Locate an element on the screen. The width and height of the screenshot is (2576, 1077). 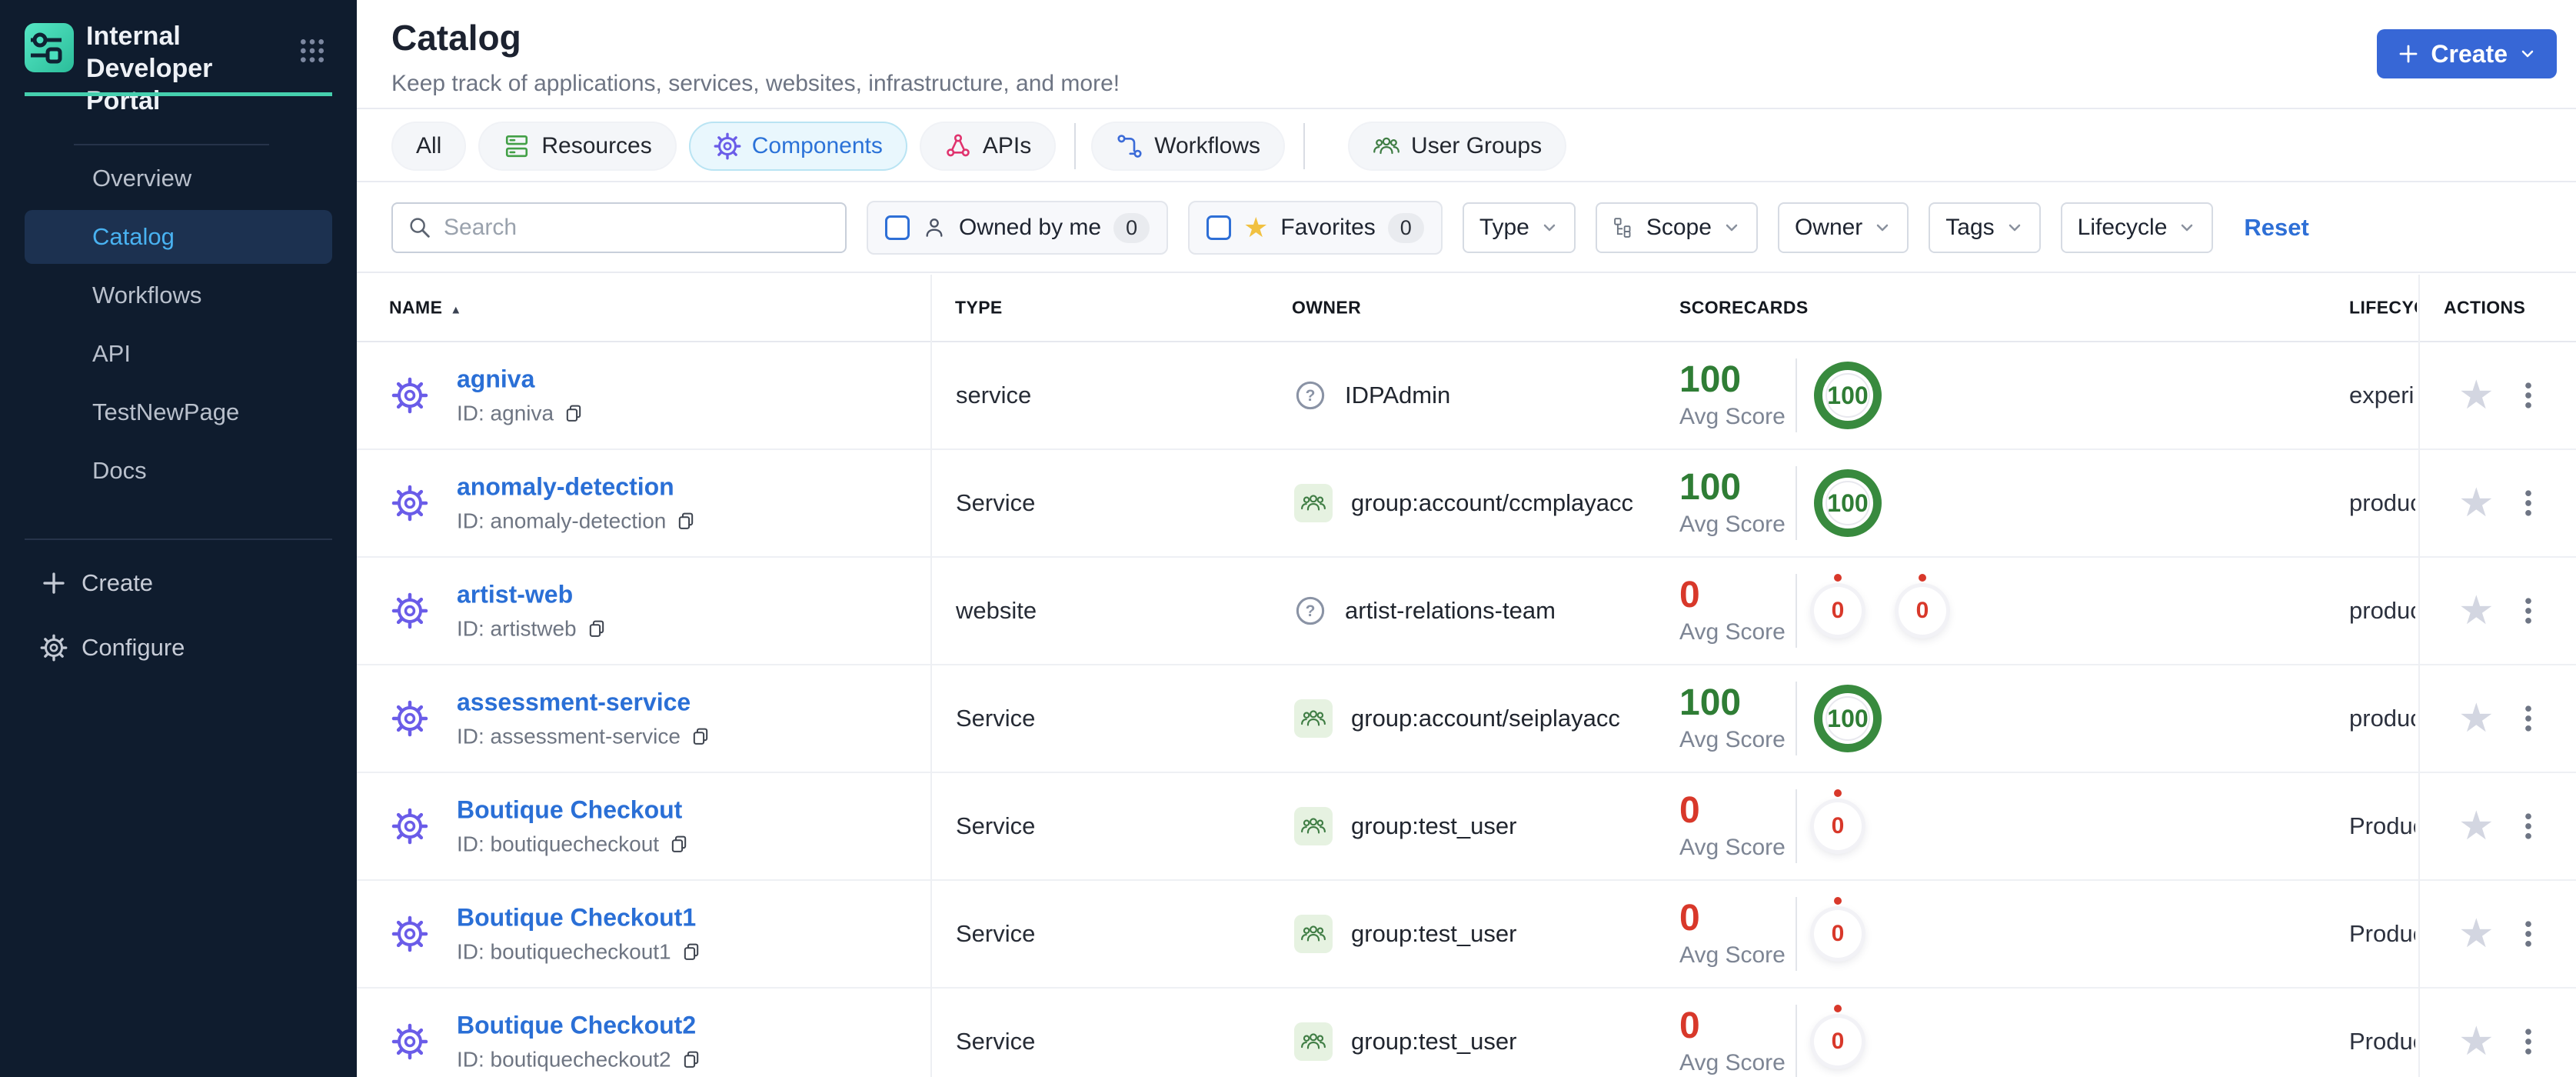
tab-user-groups: User Groups is located at coordinates (1457, 146).